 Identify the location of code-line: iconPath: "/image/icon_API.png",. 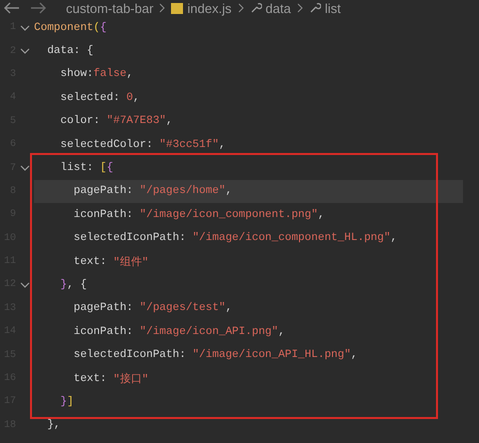
(179, 332).